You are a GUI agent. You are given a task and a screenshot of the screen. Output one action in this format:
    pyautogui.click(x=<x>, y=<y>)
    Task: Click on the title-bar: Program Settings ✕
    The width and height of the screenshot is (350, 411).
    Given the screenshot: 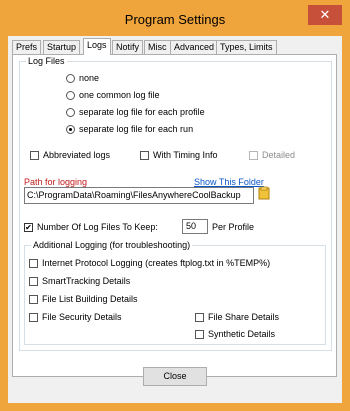 What is the action you would take?
    pyautogui.click(x=175, y=18)
    